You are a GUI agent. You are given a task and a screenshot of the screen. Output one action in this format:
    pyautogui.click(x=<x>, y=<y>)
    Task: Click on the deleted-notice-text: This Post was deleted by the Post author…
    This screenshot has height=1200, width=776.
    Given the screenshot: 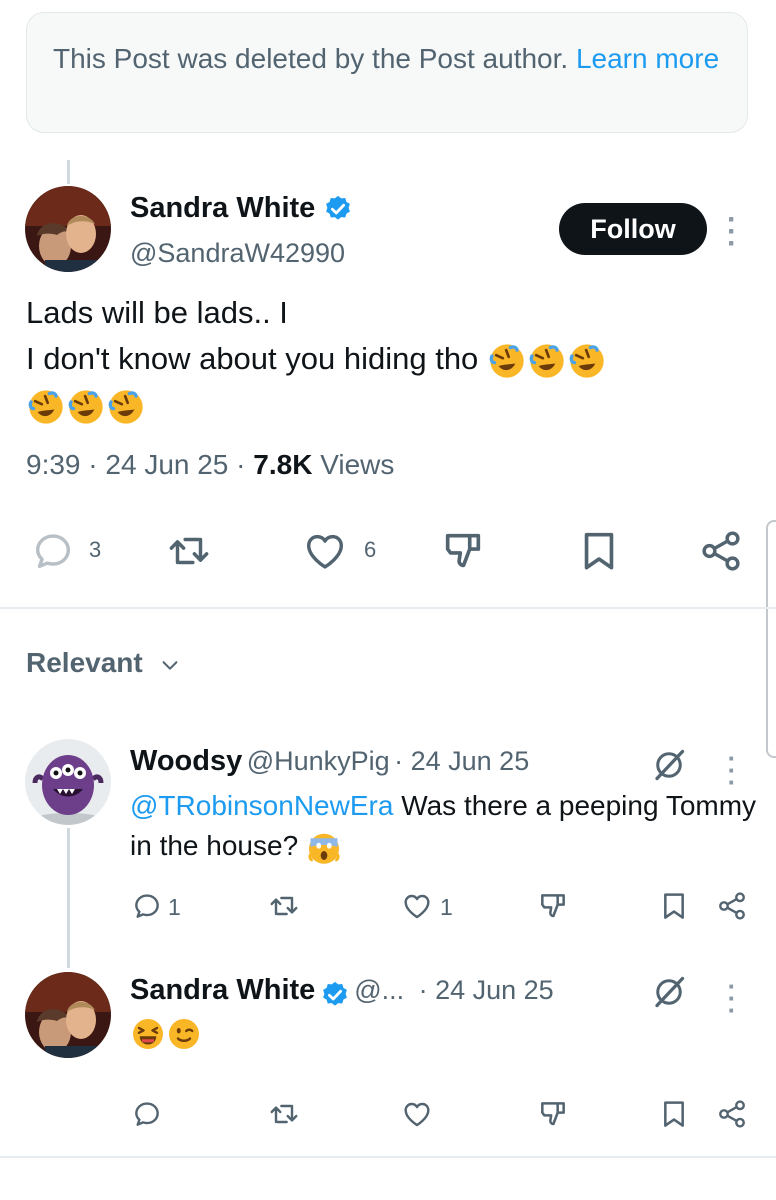 What is the action you would take?
    pyautogui.click(x=311, y=58)
    